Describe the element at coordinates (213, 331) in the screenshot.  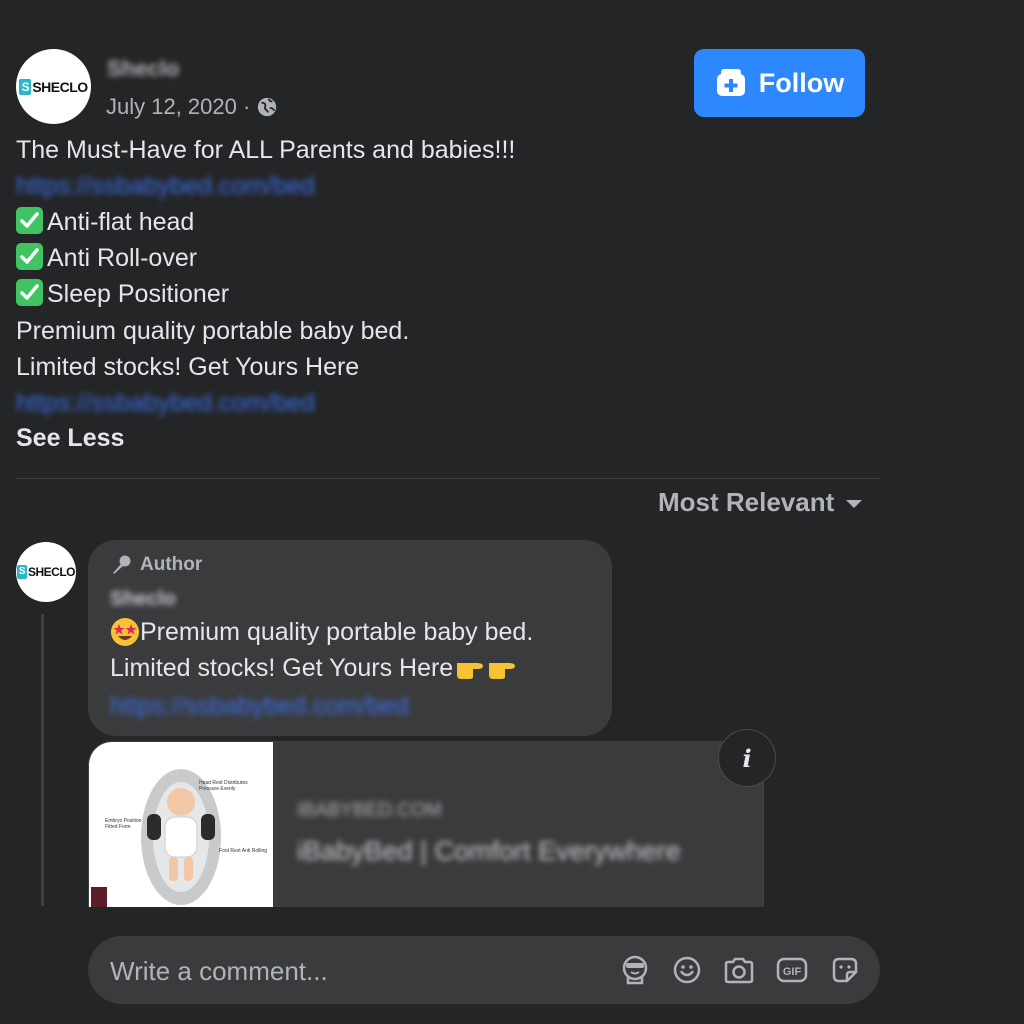
I see `post-premium-line: Premium quality portable baby bed.` at that location.